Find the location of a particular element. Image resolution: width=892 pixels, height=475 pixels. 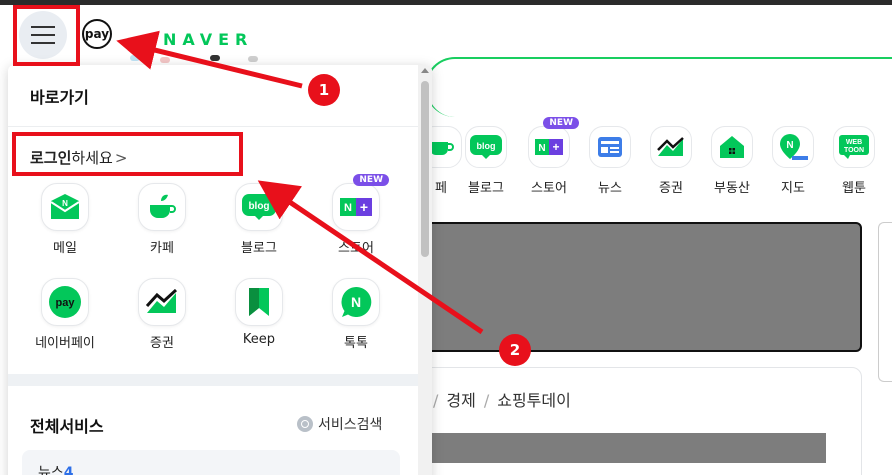

annotation-marker-1: 1 is located at coordinates (324, 90).